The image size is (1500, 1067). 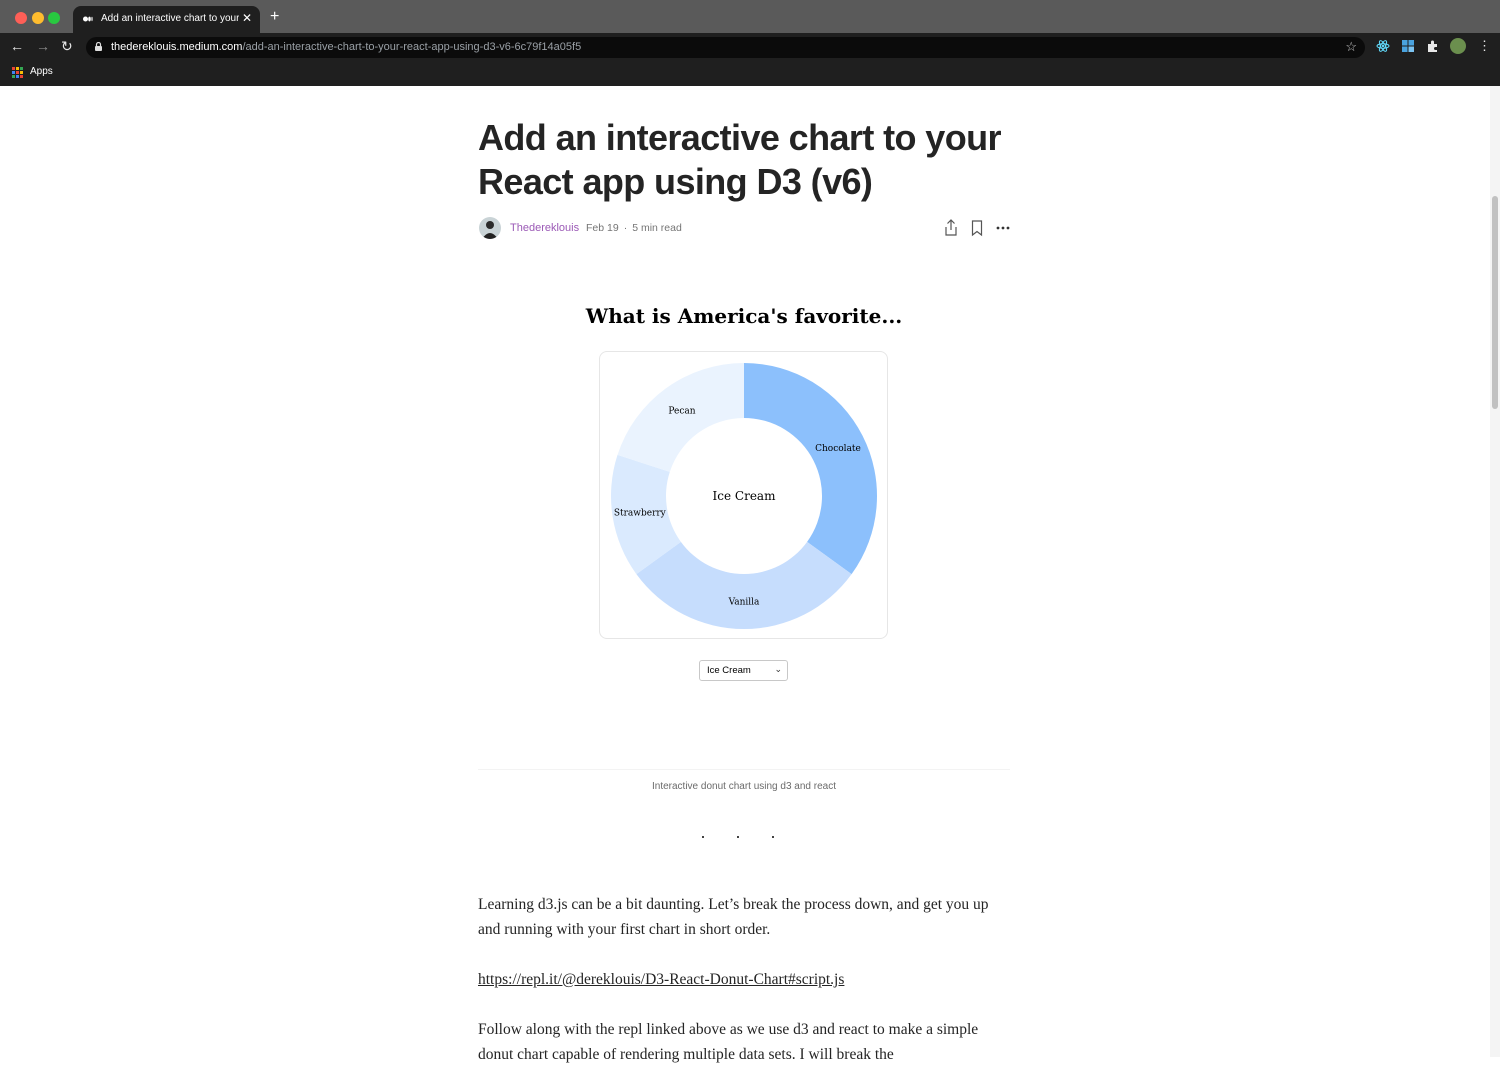 I want to click on donut-chart: Chocolate Vanilla Strawberry Pecan Ice Cream, so click(x=743, y=495).